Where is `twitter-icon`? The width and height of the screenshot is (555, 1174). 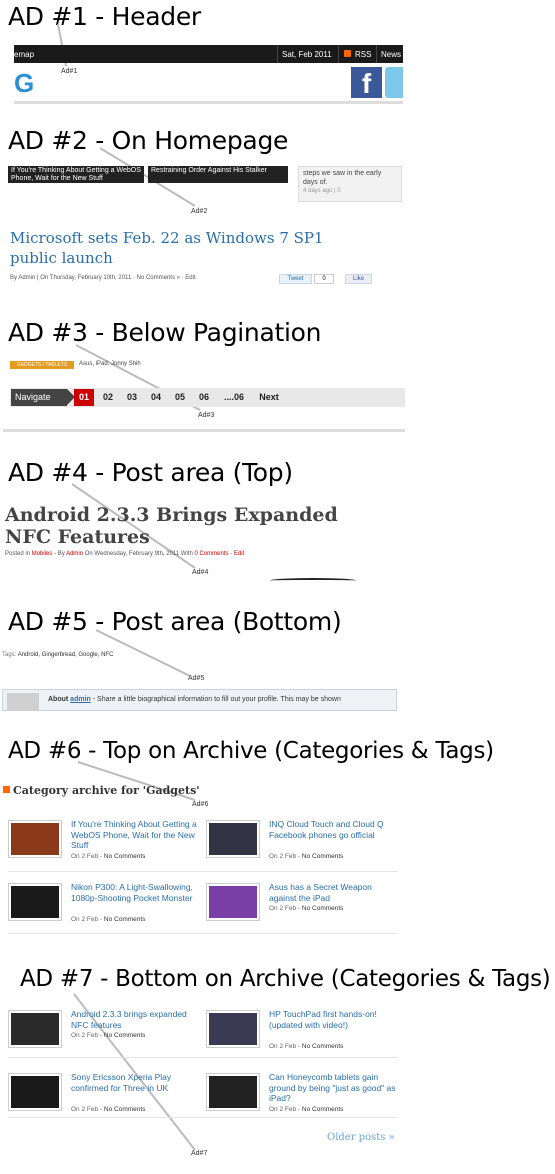 twitter-icon is located at coordinates (394, 82).